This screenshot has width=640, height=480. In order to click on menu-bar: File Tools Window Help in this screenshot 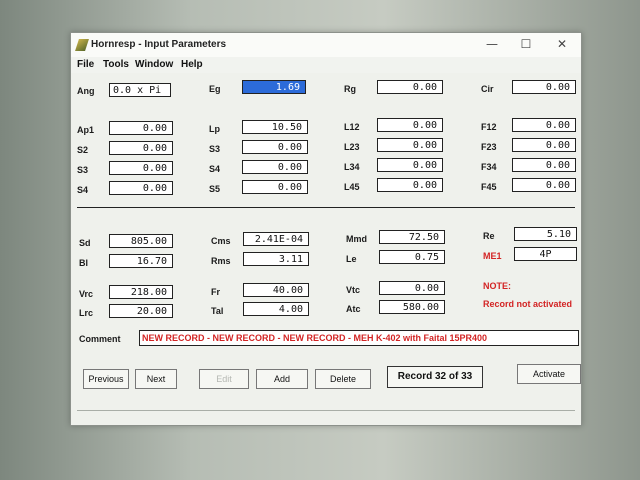, I will do `click(326, 65)`.